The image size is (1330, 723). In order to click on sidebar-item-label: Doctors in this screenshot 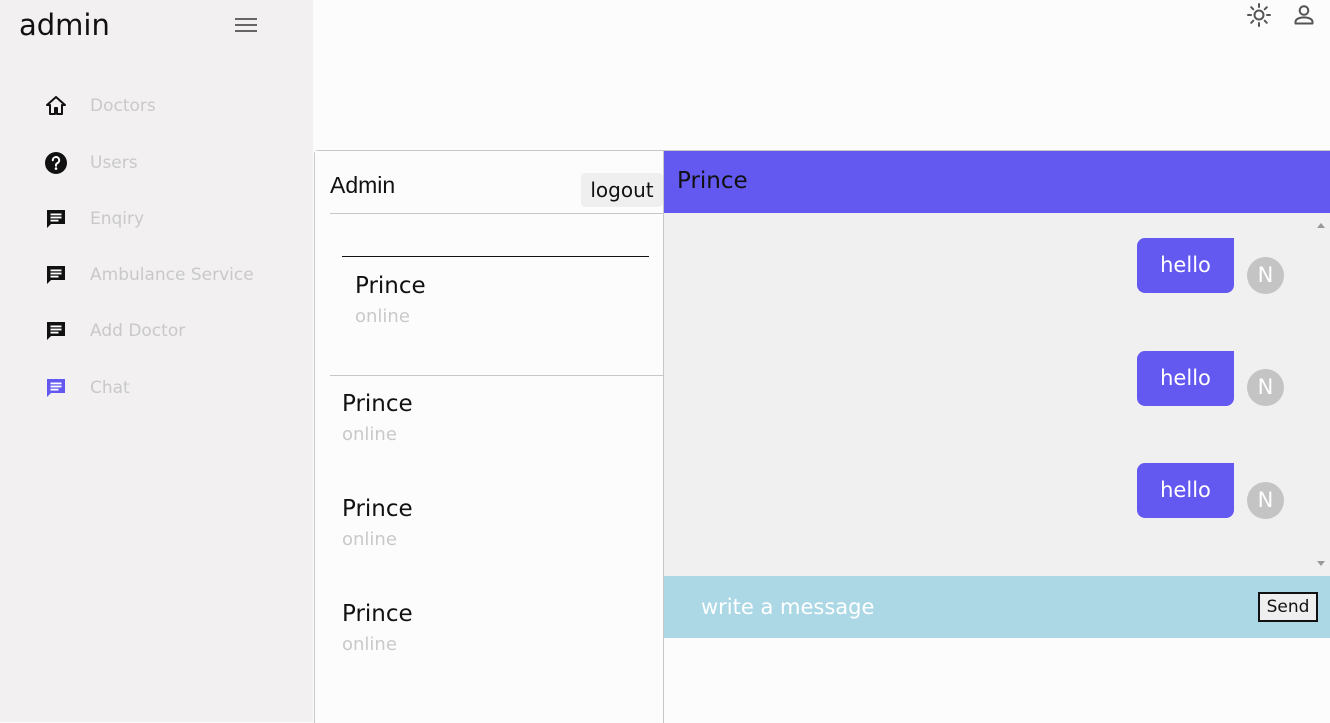, I will do `click(123, 106)`.